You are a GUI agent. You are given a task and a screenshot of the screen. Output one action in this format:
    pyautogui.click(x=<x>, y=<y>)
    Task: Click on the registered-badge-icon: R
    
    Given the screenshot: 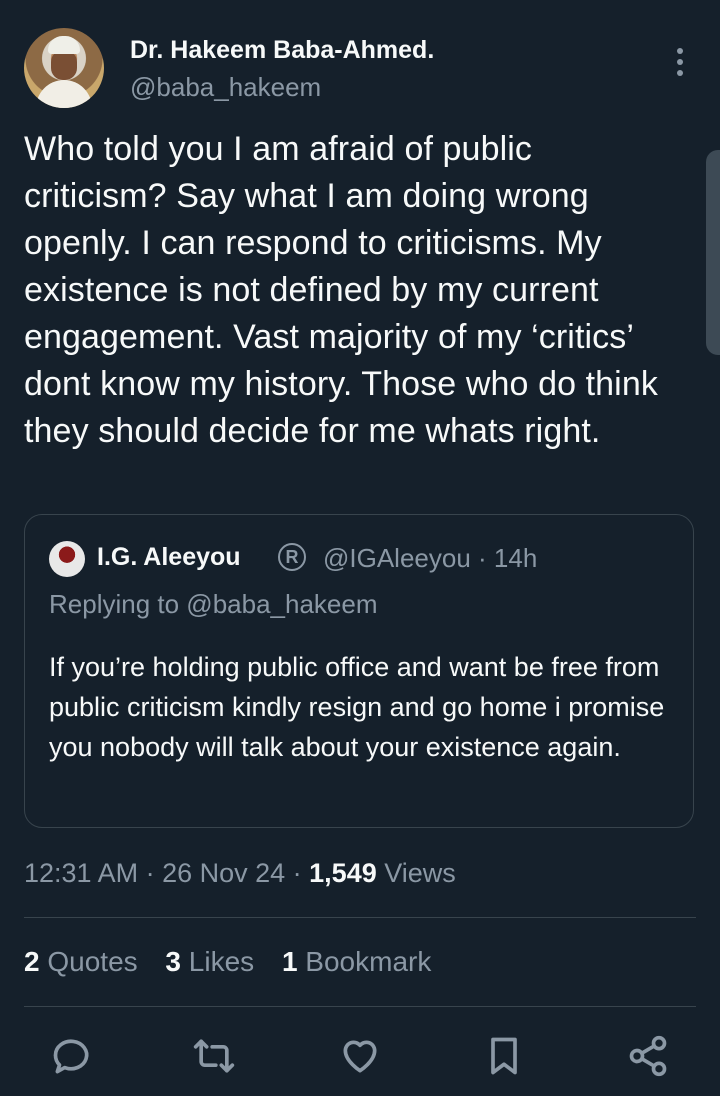 What is the action you would take?
    pyautogui.click(x=292, y=557)
    